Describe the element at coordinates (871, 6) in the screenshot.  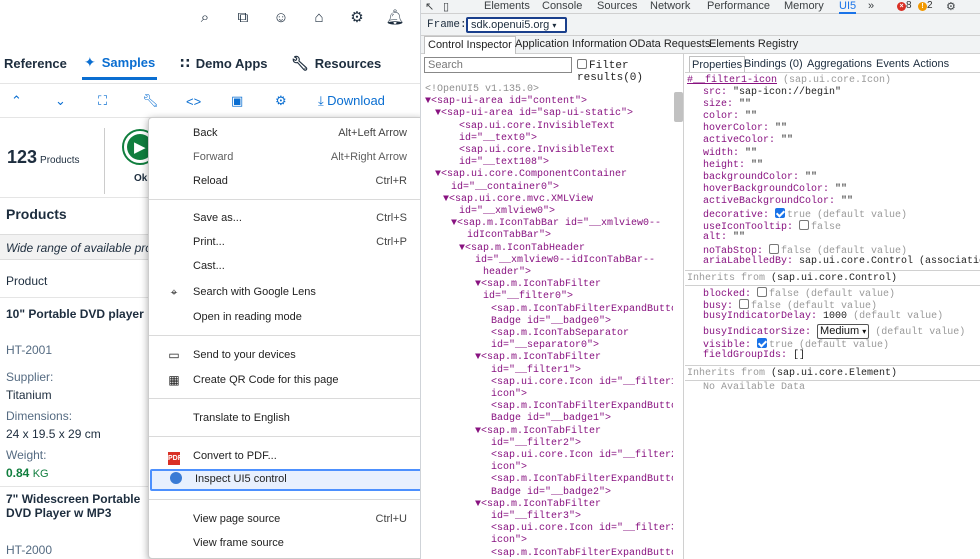
I see `more-tabs-icon: »` at that location.